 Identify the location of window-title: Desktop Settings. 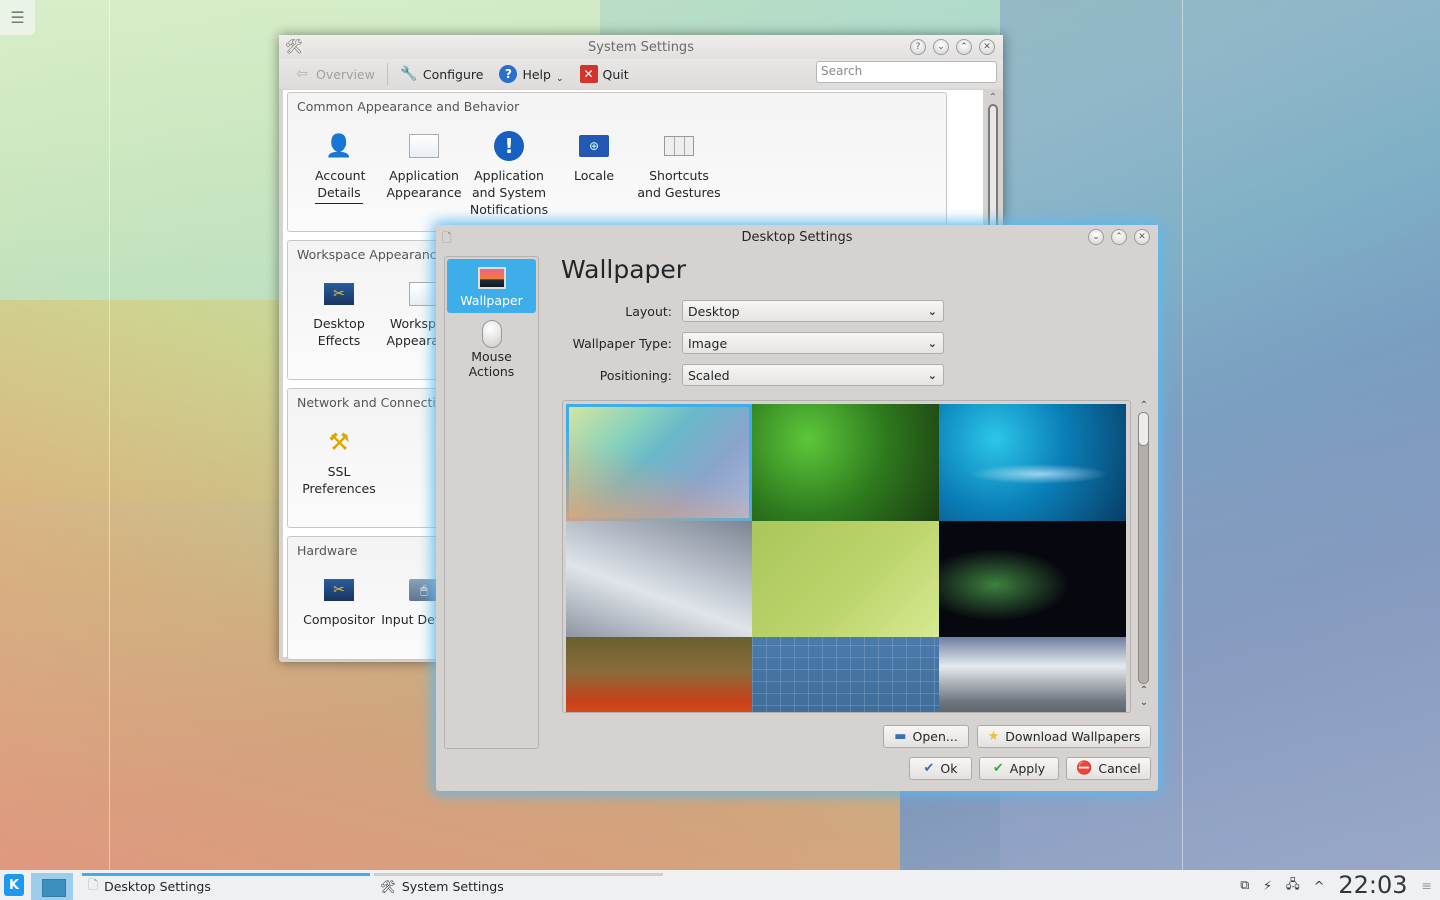
(797, 237).